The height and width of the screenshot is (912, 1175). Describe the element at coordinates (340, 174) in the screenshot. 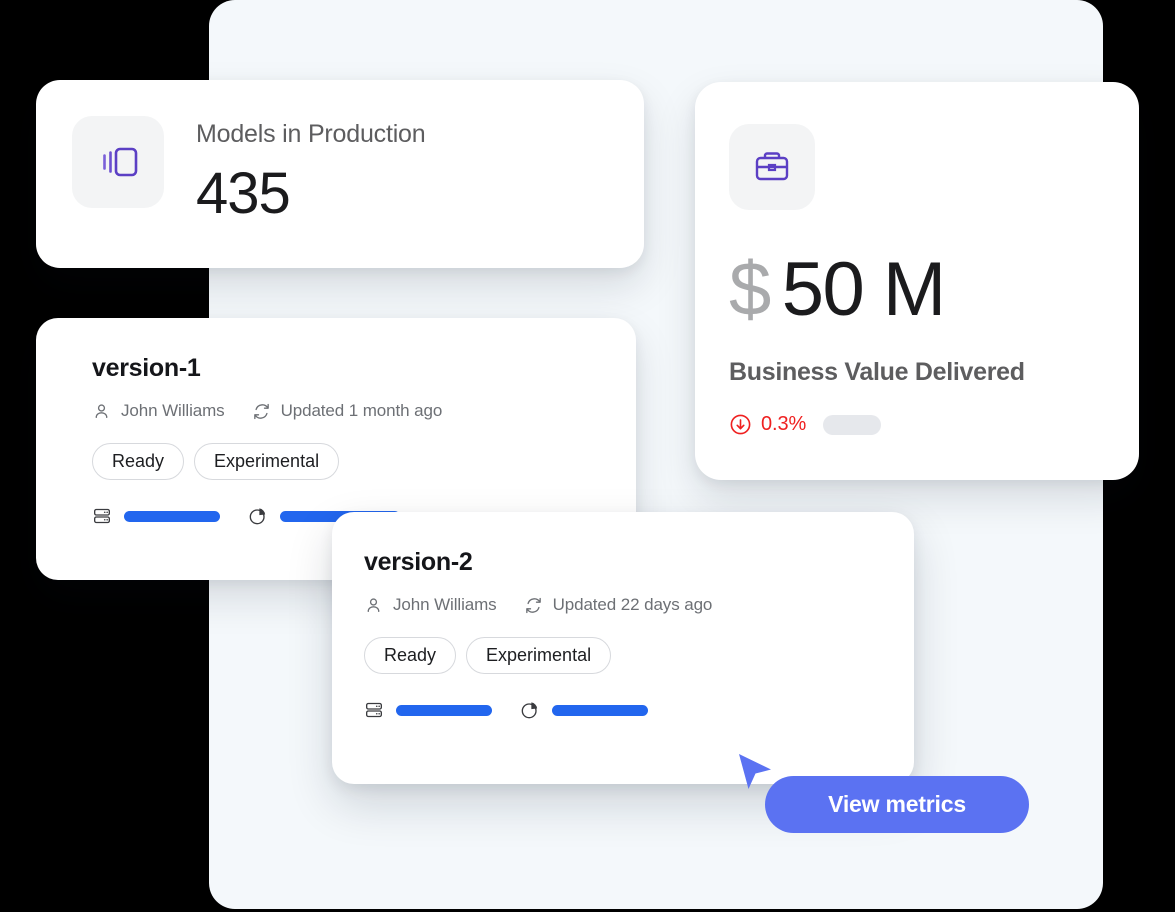

I see `models-in-production-card: Models in Production 435` at that location.